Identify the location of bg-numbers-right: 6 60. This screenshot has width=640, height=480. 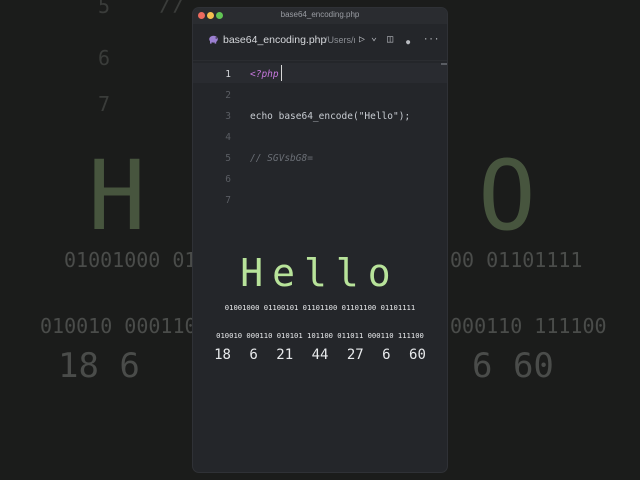
(513, 366).